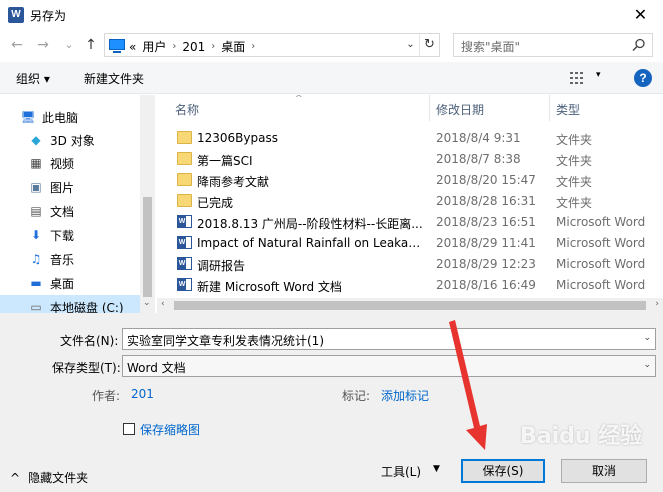  Describe the element at coordinates (132, 47) in the screenshot. I see `breadcrumb-overflow: «` at that location.